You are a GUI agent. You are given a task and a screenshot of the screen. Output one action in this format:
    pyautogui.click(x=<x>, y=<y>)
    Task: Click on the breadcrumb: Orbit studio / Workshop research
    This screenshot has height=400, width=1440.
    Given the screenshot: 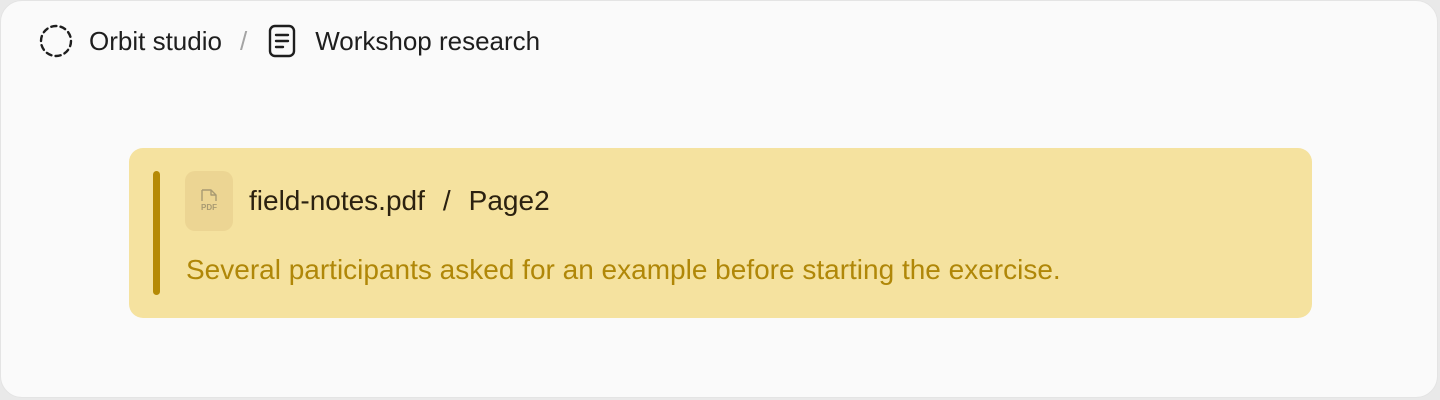 What is the action you would take?
    pyautogui.click(x=289, y=41)
    